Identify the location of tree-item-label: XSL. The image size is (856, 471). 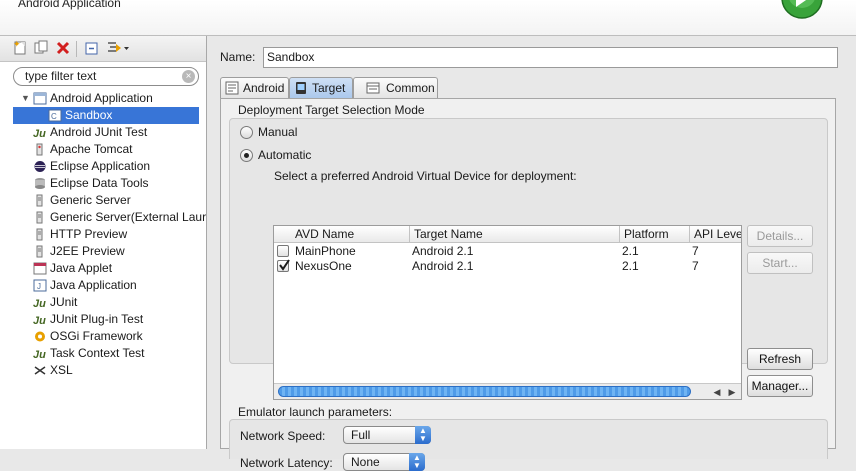
(61, 370).